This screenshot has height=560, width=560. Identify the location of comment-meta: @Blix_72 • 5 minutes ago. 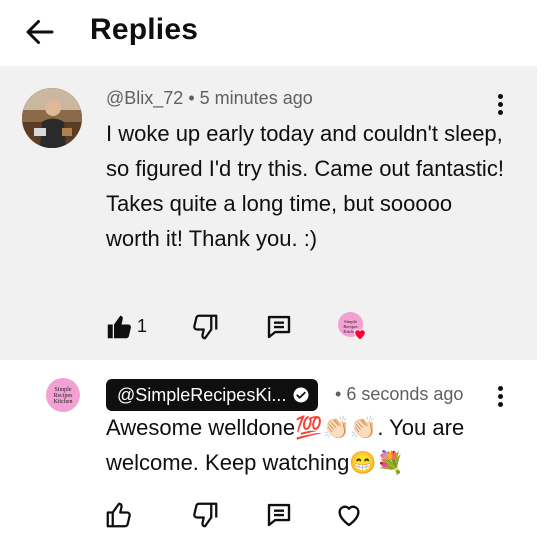
(209, 98).